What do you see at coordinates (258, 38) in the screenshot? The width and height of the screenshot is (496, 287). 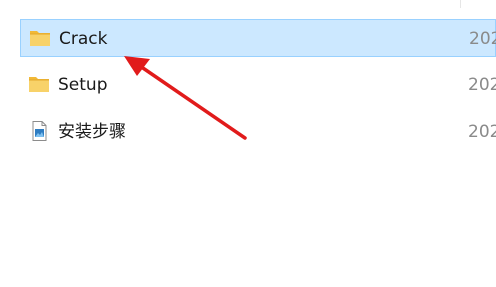 I see `file-row-crack: Crack 202` at bounding box center [258, 38].